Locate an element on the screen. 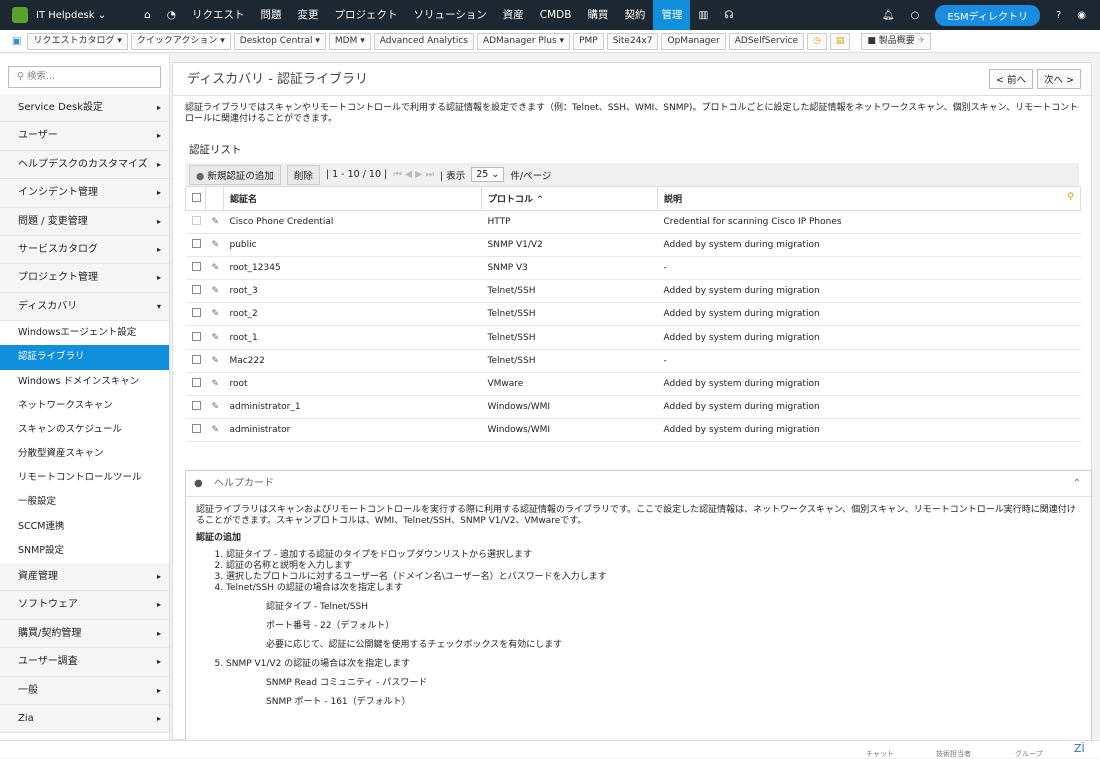  column-protocol: プロトコル ⌃ is located at coordinates (569, 198).